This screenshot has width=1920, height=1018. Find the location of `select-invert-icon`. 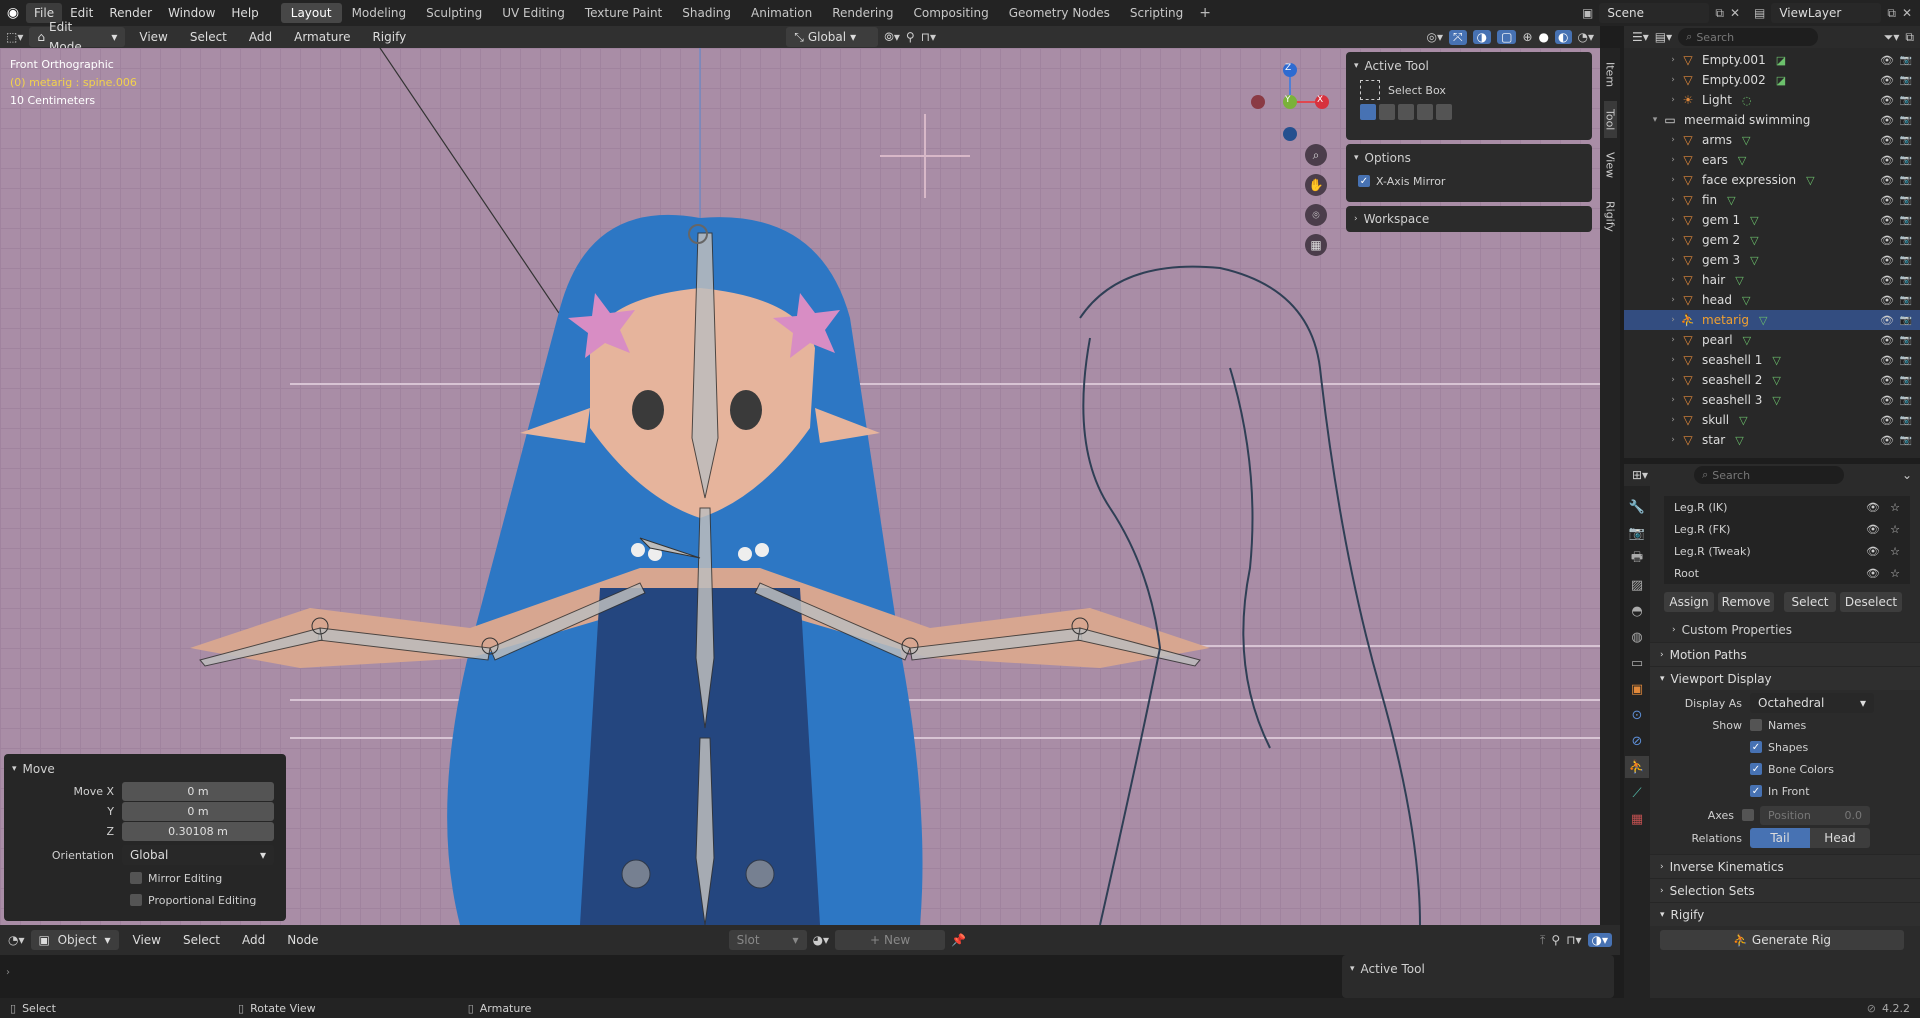

select-invert-icon is located at coordinates (1425, 112).